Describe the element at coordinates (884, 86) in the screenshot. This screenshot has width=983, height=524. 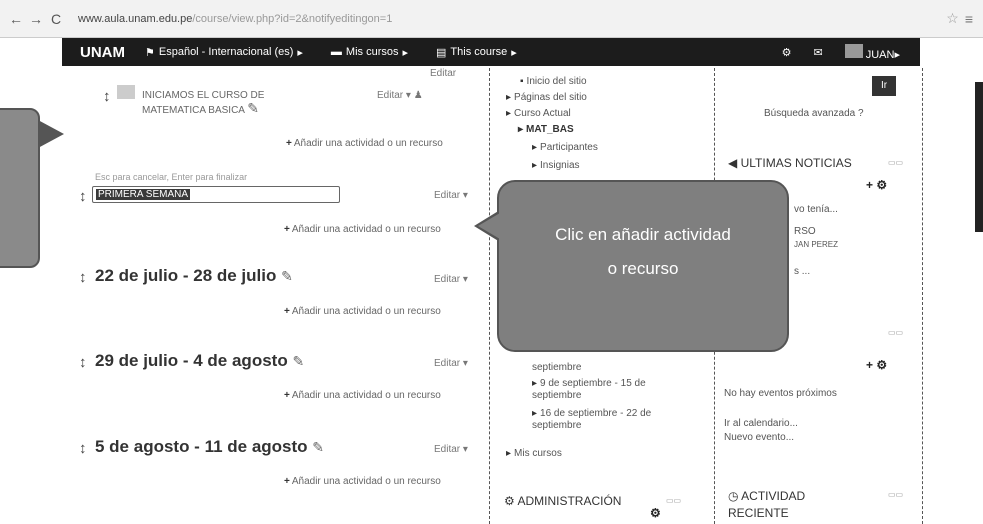
I see `search-go-button: Ir` at that location.